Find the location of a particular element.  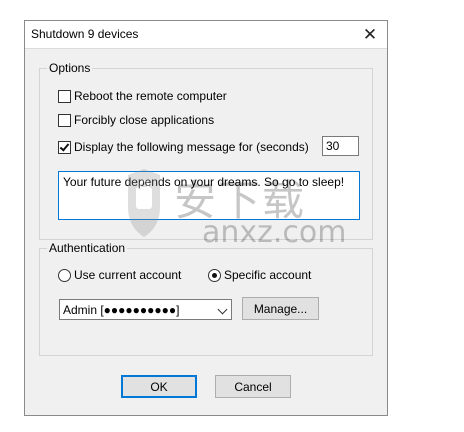

watermark: 安下载 anxz.com is located at coordinates (249, 212).